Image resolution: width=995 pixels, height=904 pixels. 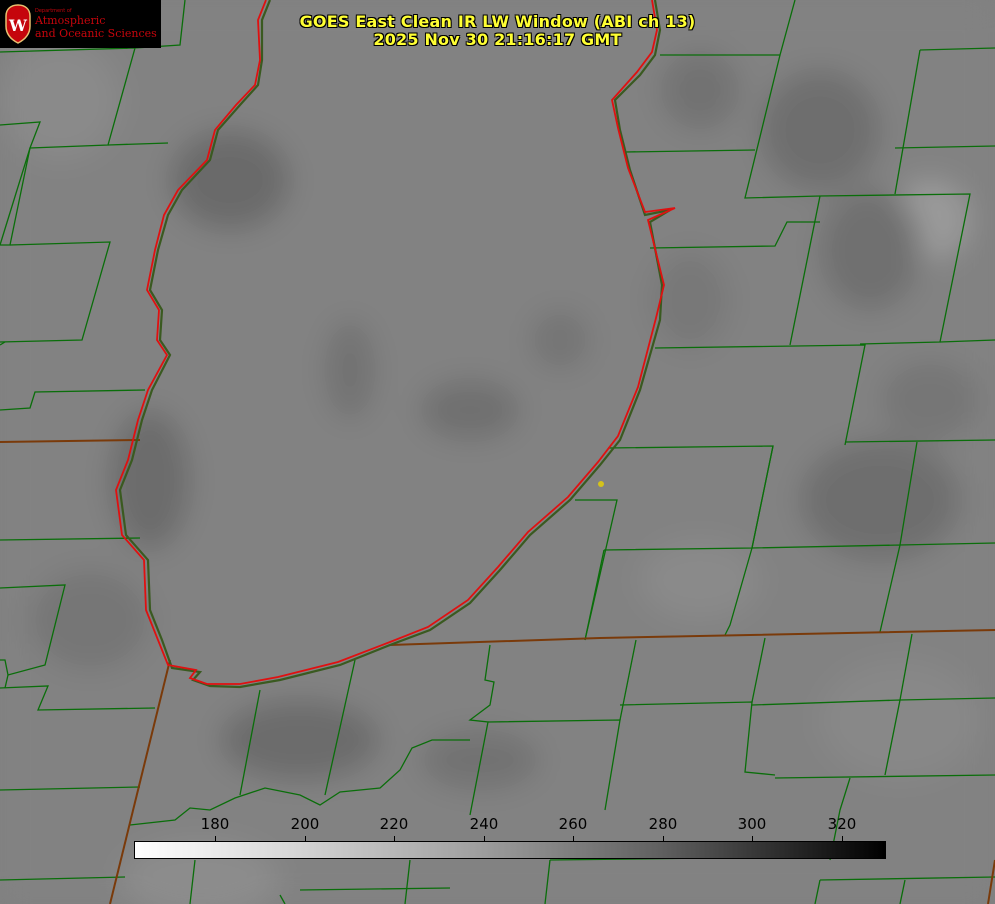 I want to click on image-title: GOES East Clean IR LW Window (ABI ch 13), so click(x=497, y=21).